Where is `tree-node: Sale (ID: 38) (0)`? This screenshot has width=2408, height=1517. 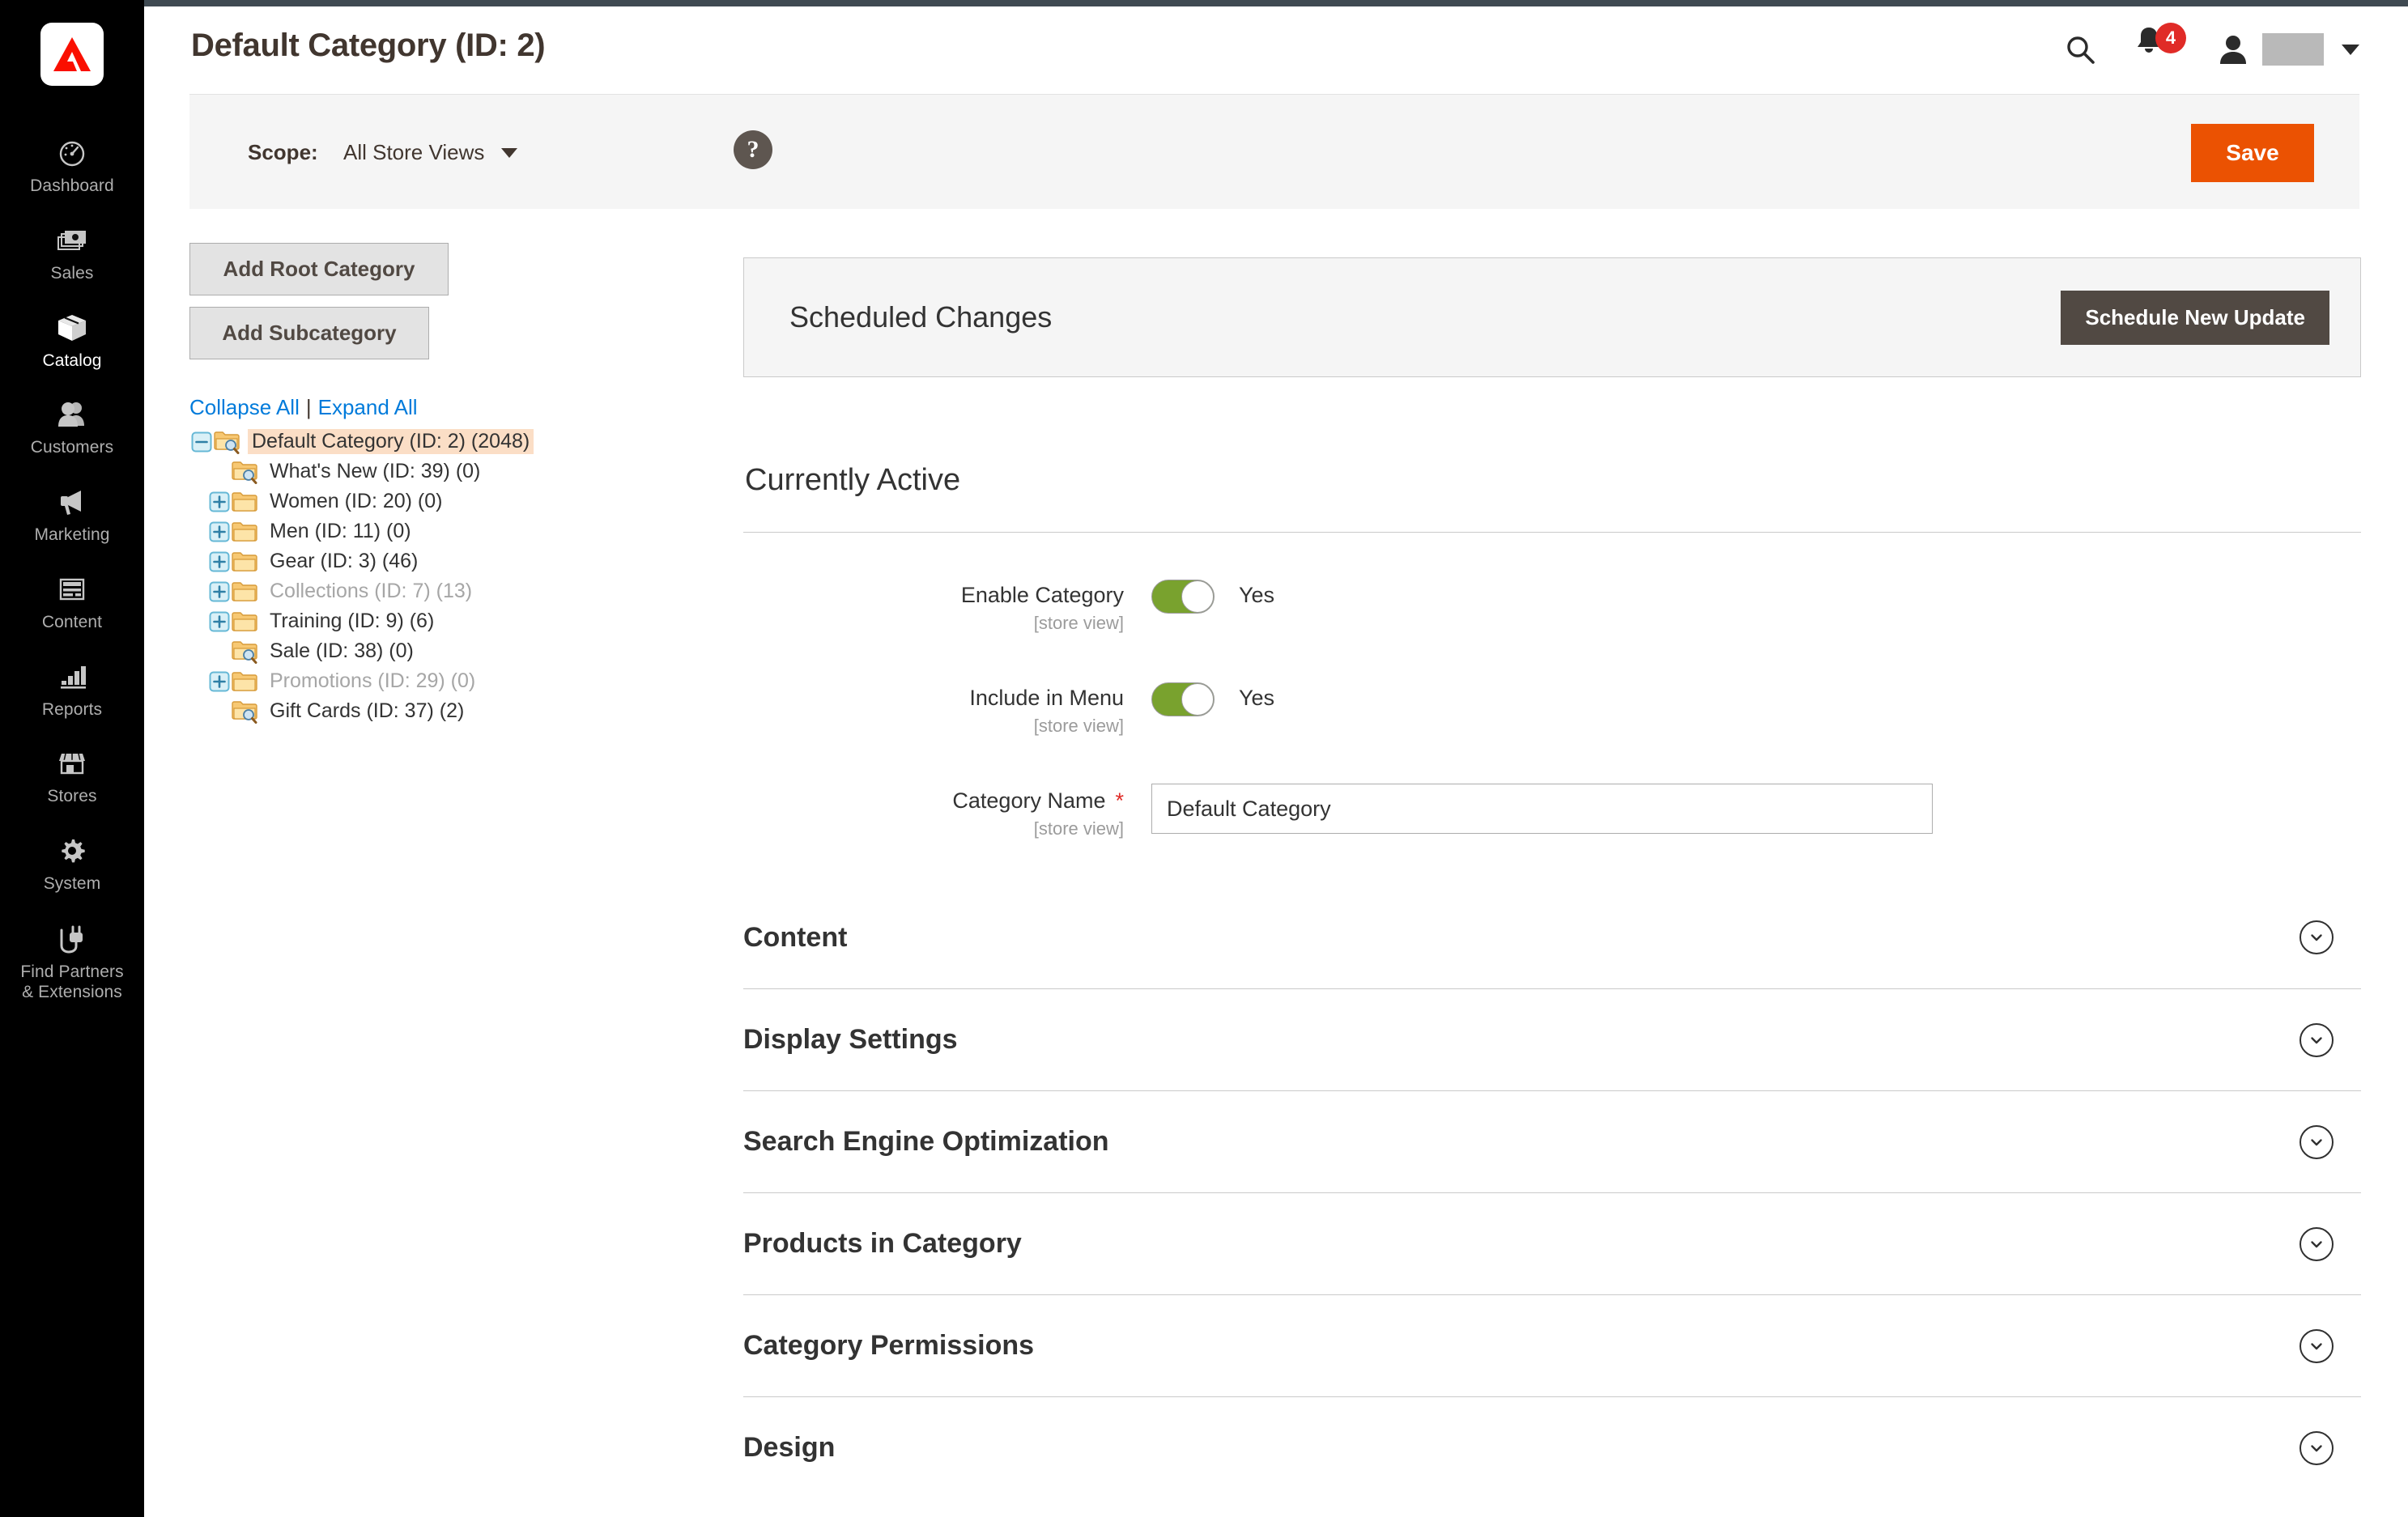
tree-node: Sale (ID: 38) (0) is located at coordinates (456, 651).